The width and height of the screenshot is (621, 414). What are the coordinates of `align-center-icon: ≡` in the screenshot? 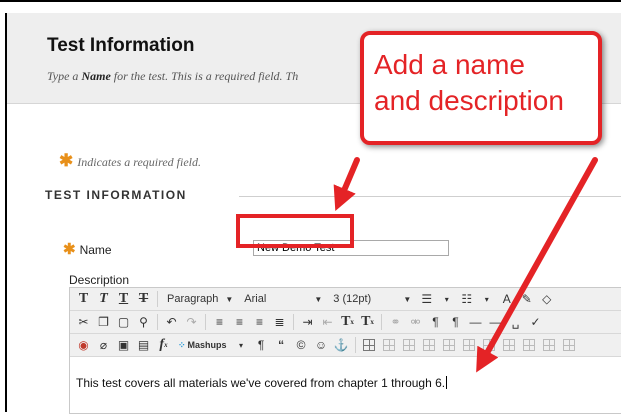 It's located at (239, 322).